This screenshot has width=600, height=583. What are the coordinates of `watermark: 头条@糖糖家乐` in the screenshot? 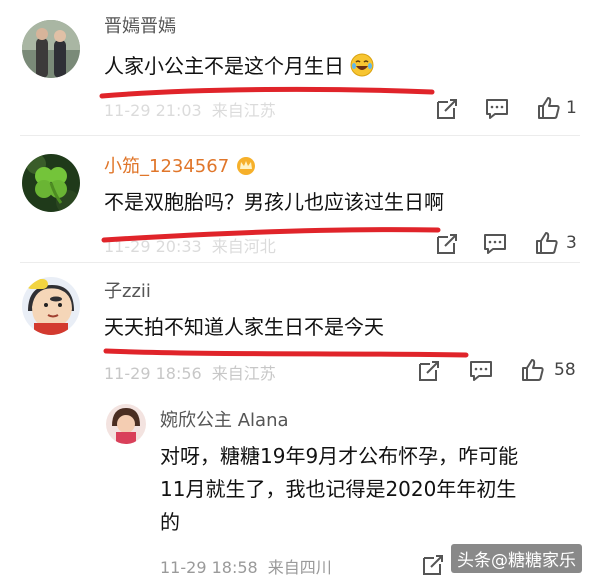 It's located at (516, 558).